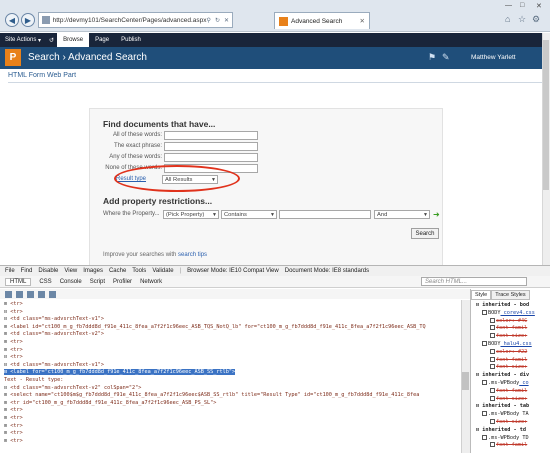 The width and height of the screenshot is (550, 453). I want to click on html-tree-node: Text - Result type:, so click(33, 380).